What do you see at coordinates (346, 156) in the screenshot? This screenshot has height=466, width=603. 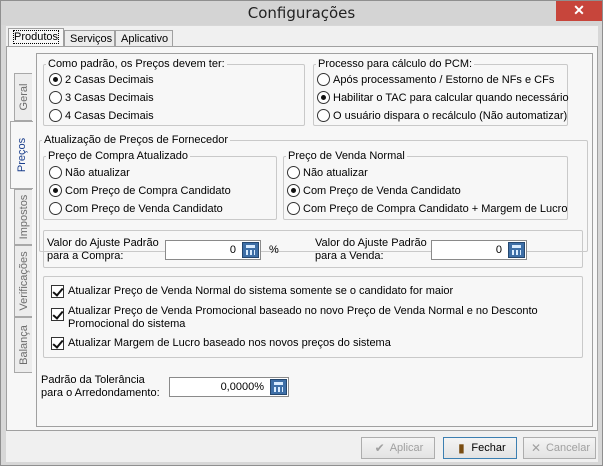 I see `preco-venda-legend: Preço de Venda Normal` at bounding box center [346, 156].